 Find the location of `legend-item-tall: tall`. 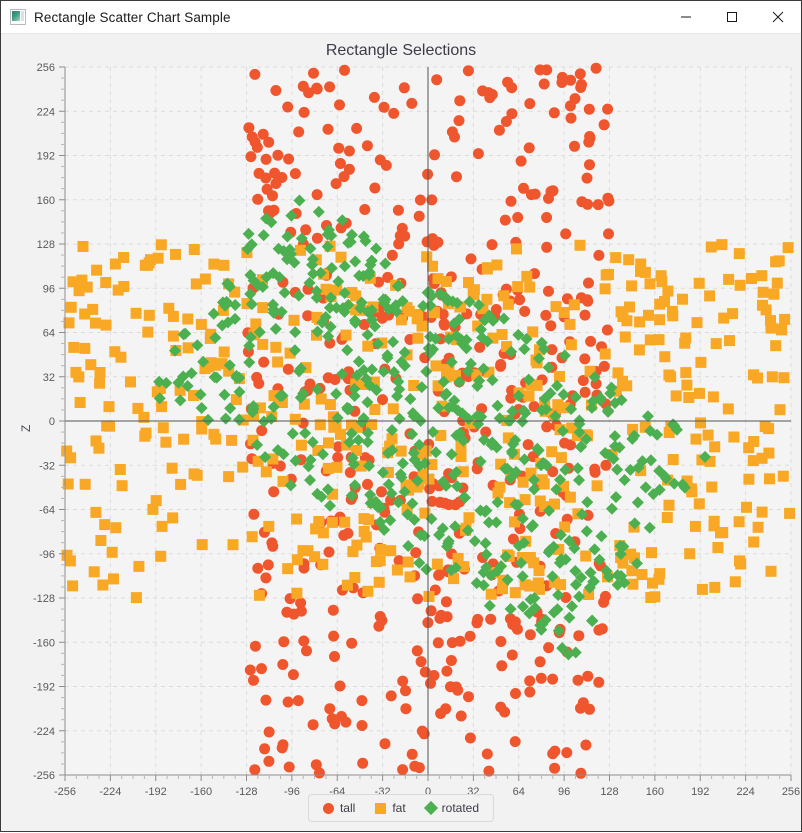

legend-item-tall: tall is located at coordinates (338, 808).